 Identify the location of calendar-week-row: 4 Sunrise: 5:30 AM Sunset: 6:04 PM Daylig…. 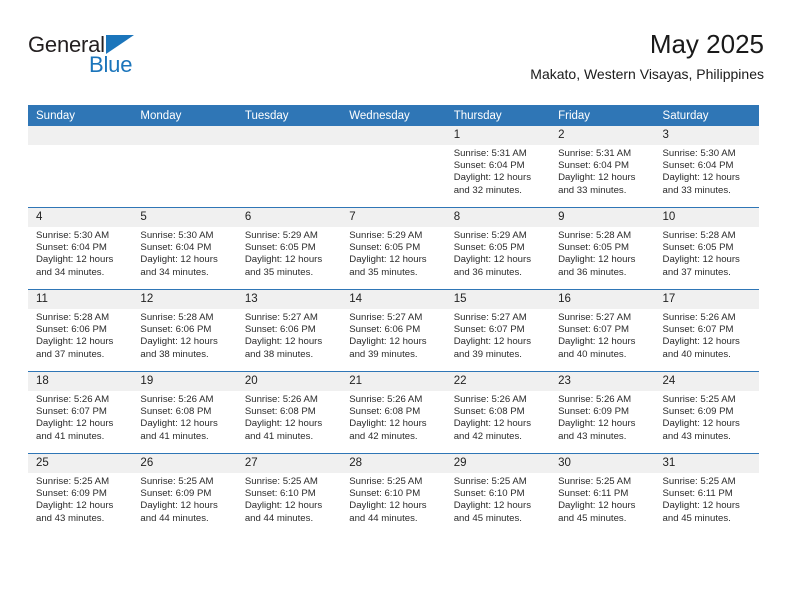
(393, 248).